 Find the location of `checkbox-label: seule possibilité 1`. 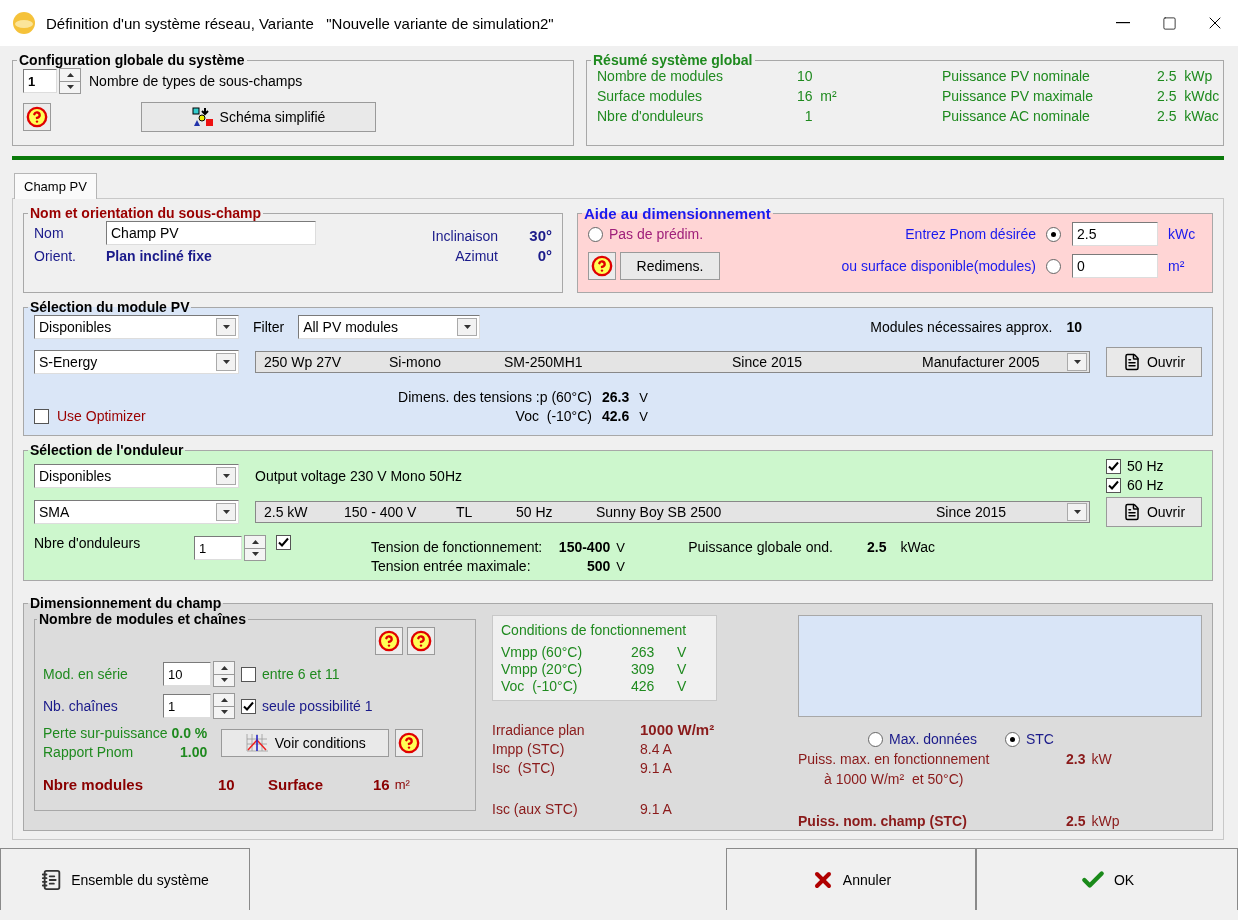

checkbox-label: seule possibilité 1 is located at coordinates (317, 706).